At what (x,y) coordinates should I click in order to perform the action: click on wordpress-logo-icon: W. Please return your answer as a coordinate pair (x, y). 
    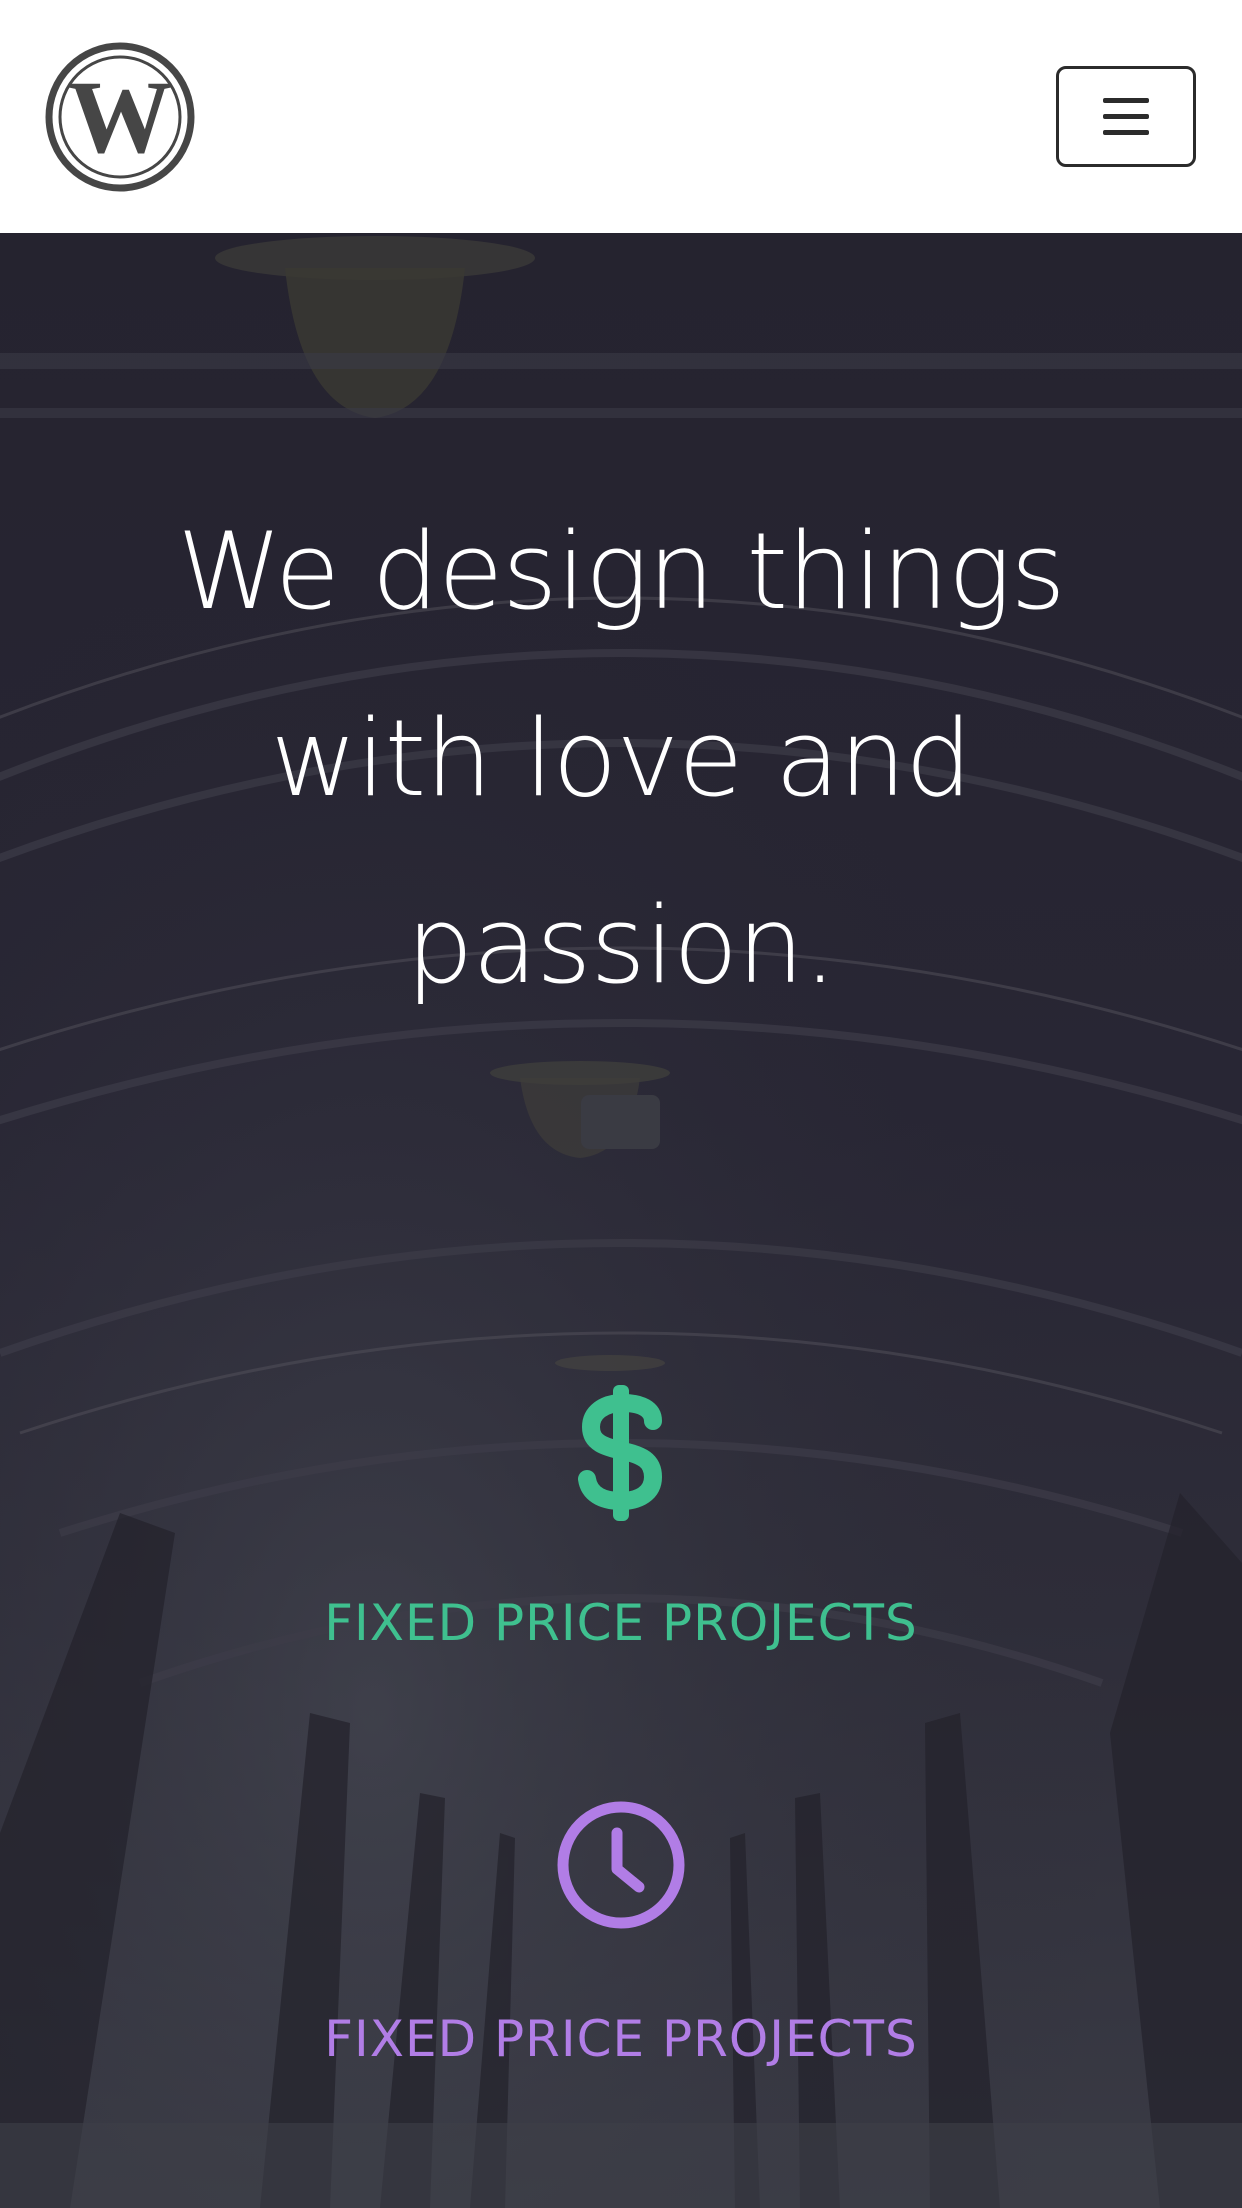
    Looking at the image, I should click on (120, 117).